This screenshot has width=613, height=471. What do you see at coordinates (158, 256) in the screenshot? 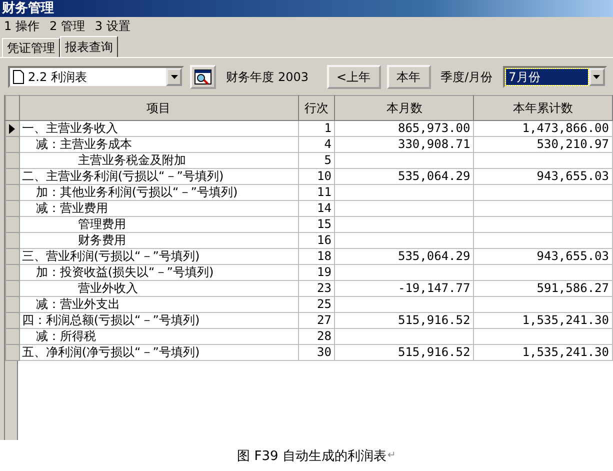
I see `table-cell: 三、营业利润(亏损以“－”号填列)` at bounding box center [158, 256].